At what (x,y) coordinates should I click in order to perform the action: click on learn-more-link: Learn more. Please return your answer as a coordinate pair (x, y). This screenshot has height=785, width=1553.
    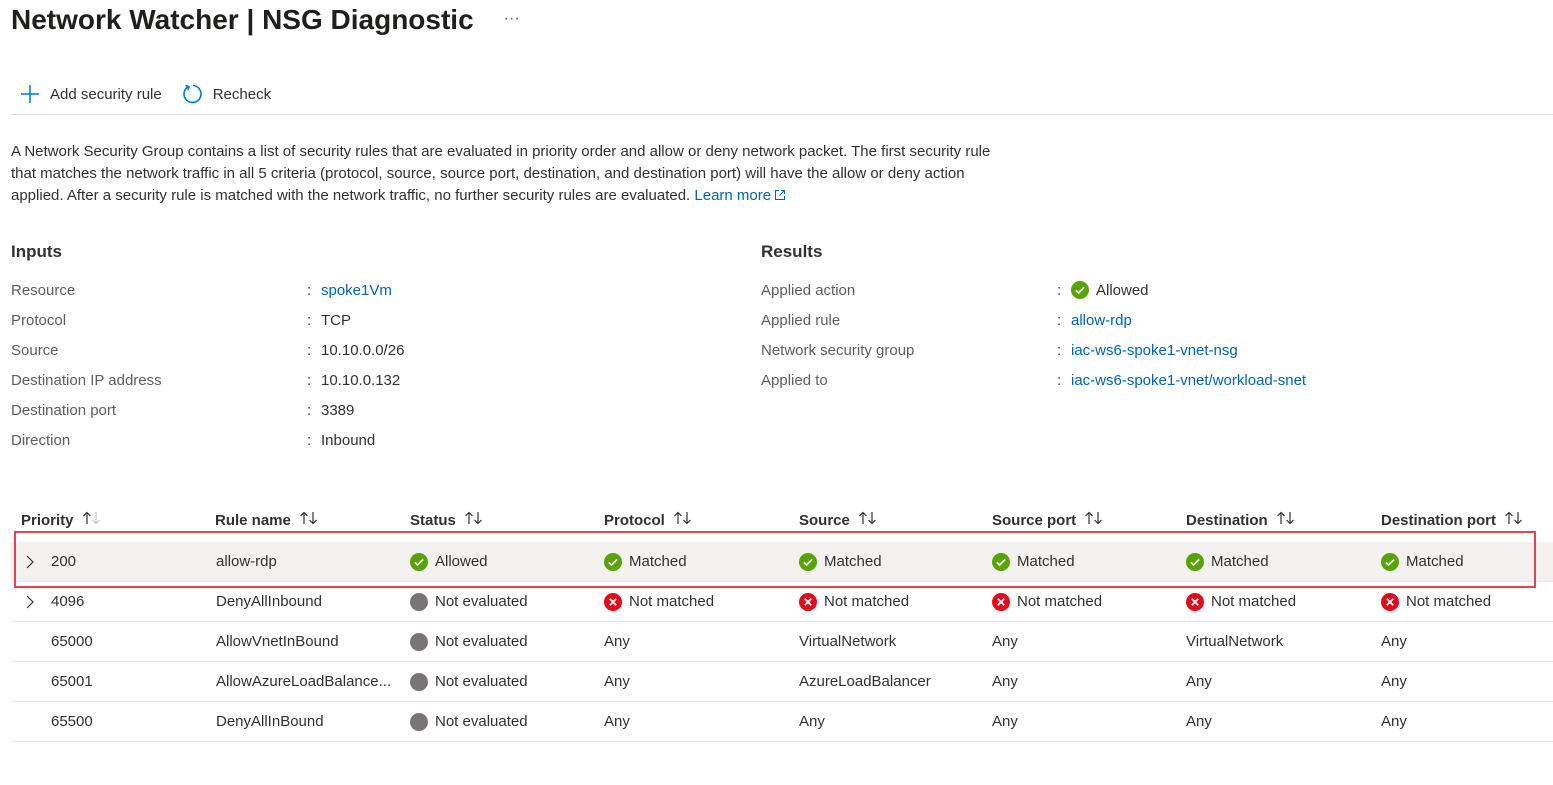
    Looking at the image, I should click on (740, 195).